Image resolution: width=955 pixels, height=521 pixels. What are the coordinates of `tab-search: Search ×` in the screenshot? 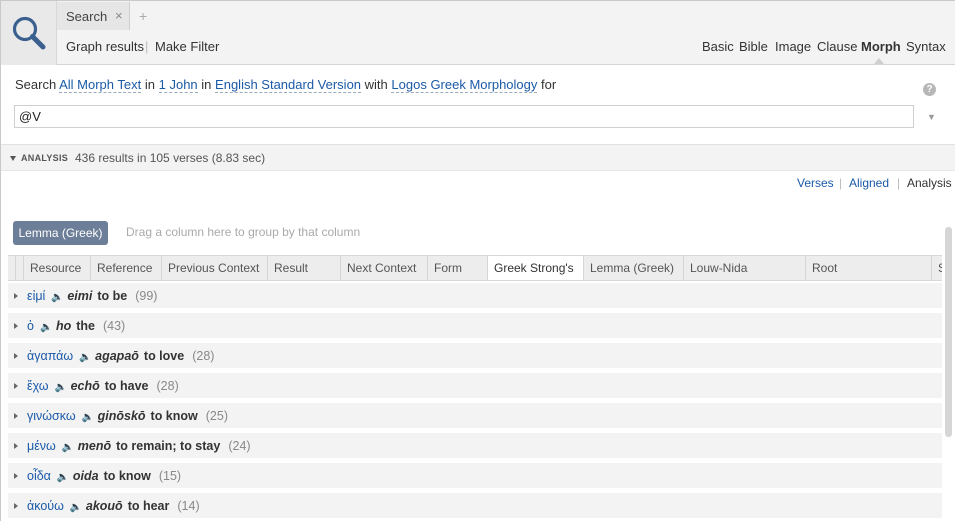 It's located at (93, 16).